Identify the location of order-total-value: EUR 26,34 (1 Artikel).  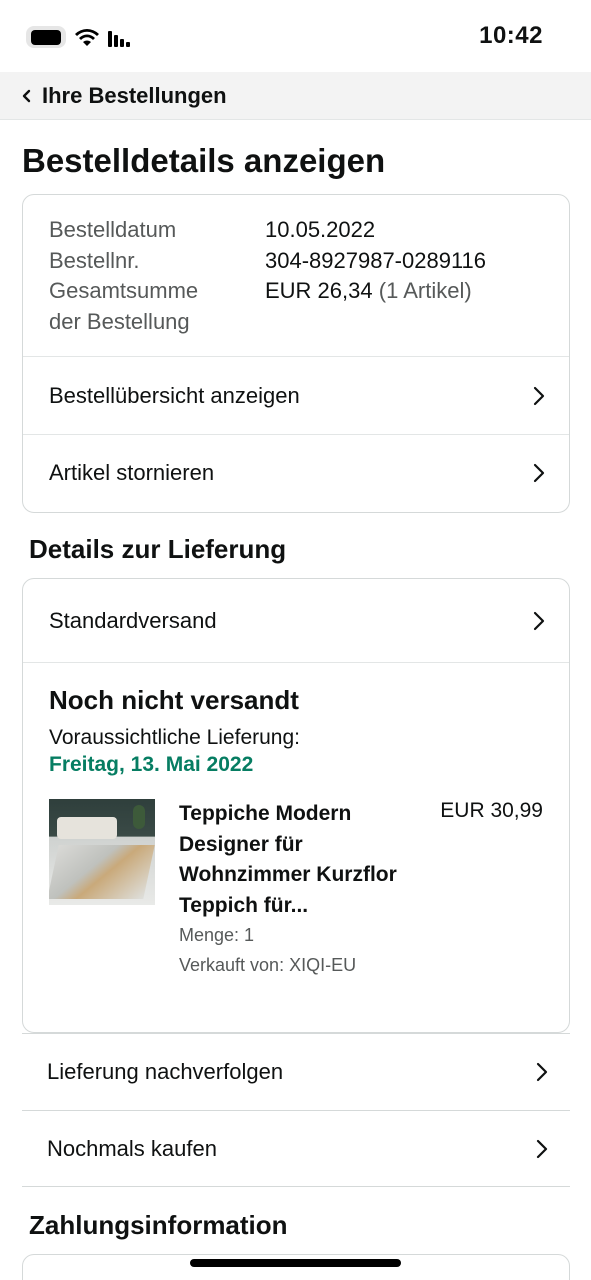
(368, 291).